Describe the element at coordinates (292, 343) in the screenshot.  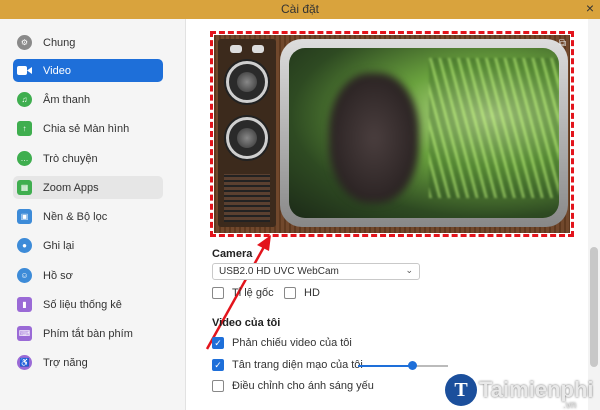
I see `option-label: Phản chiếu video của tôi` at that location.